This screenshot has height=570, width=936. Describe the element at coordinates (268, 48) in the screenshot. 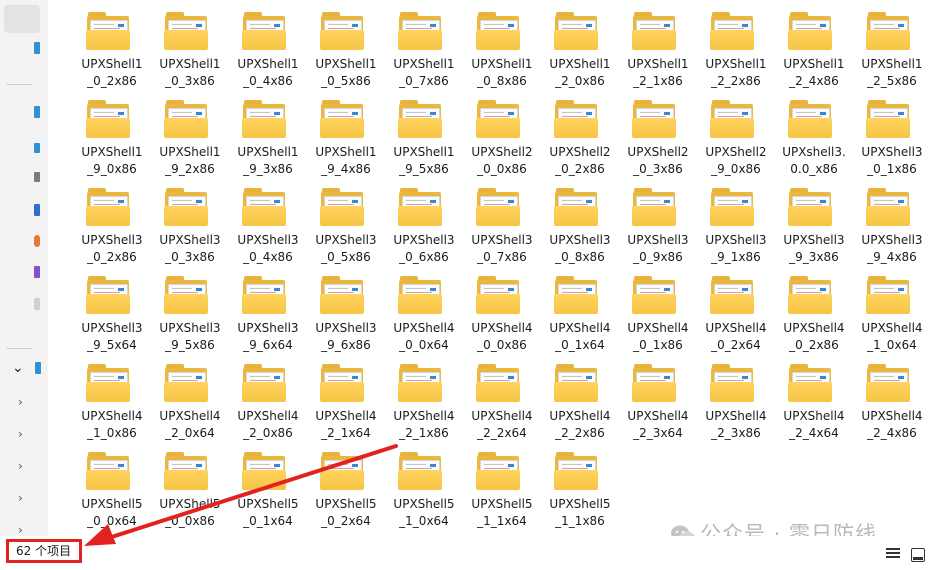

I see `folder-item: UPXShell1 _0_4x86` at that location.